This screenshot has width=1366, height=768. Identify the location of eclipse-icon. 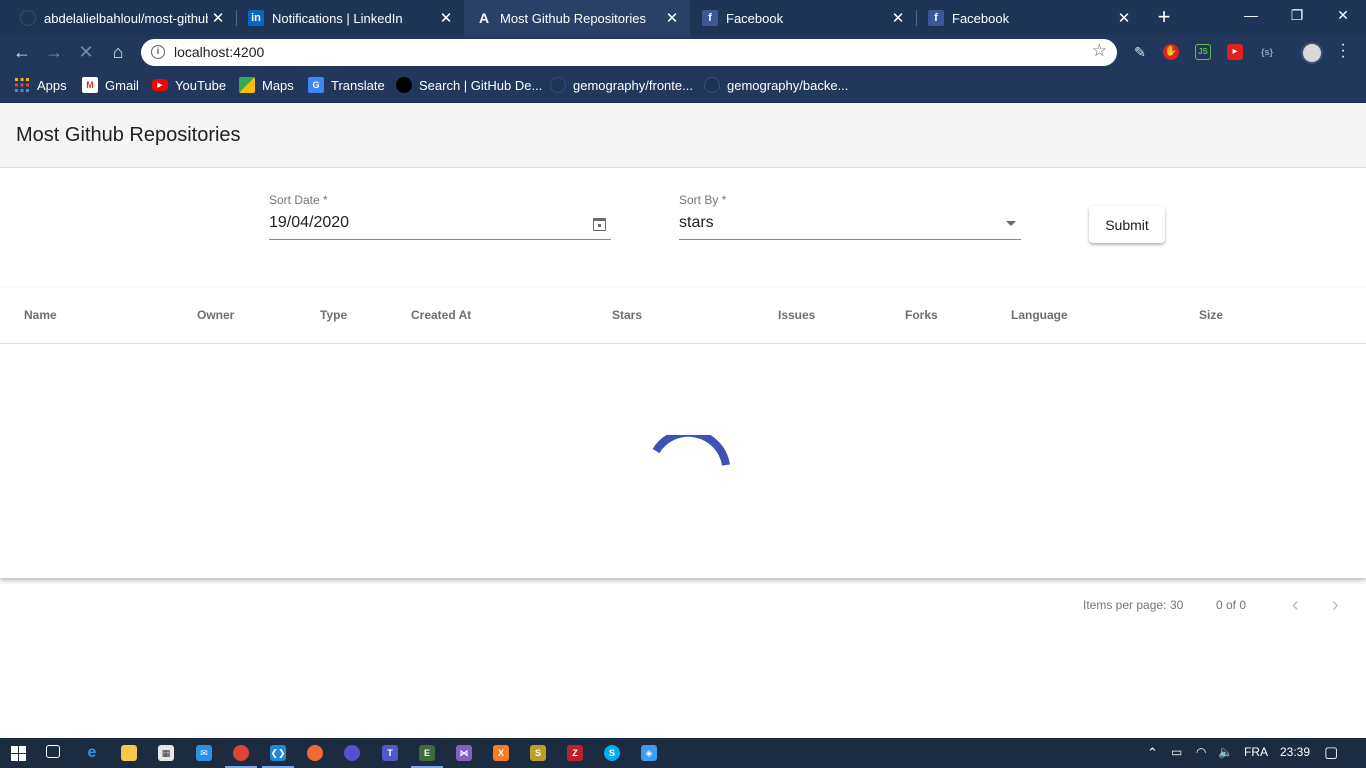
(352, 753).